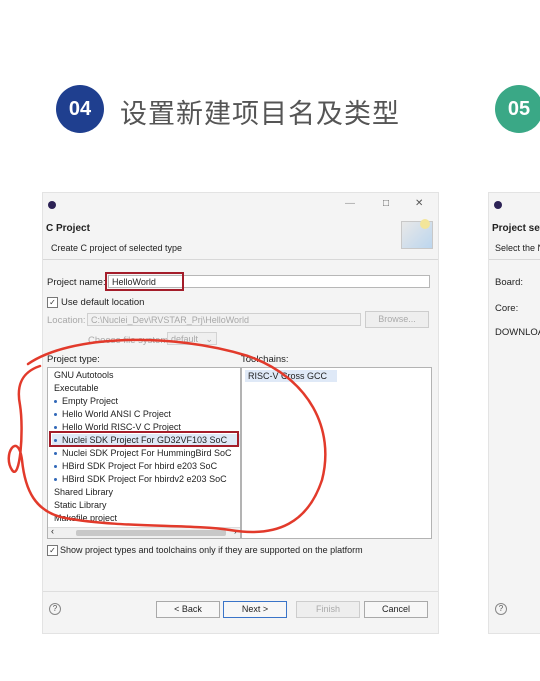 The image size is (540, 681). I want to click on location-label: Location:, so click(66, 320).